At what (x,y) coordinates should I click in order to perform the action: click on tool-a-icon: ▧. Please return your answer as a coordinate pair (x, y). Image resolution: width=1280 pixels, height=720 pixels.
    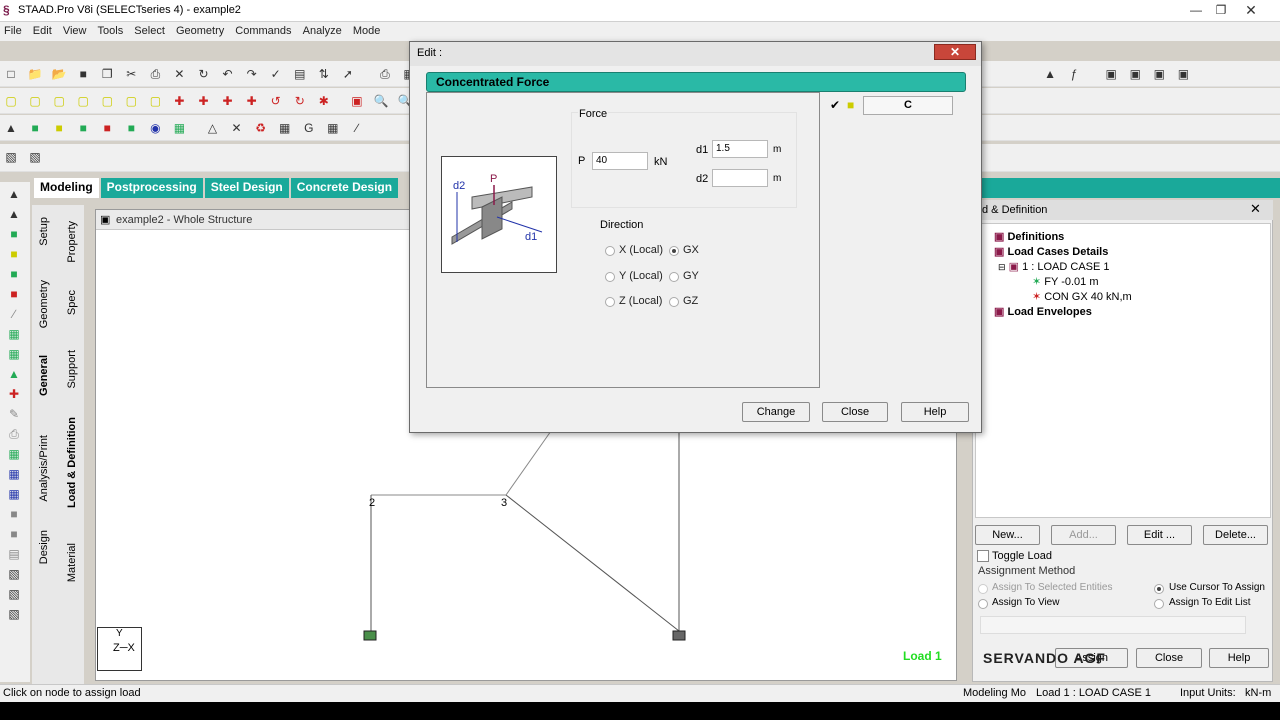
    Looking at the image, I should click on (11, 157).